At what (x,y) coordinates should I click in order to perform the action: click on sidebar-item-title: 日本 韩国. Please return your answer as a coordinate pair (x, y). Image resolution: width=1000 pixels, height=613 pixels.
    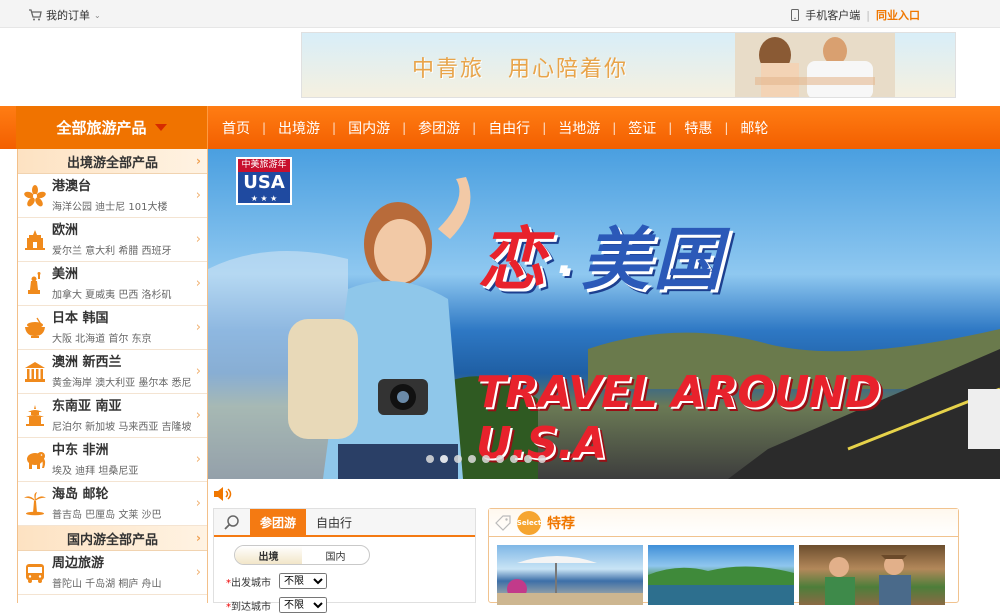
    Looking at the image, I should click on (80, 318).